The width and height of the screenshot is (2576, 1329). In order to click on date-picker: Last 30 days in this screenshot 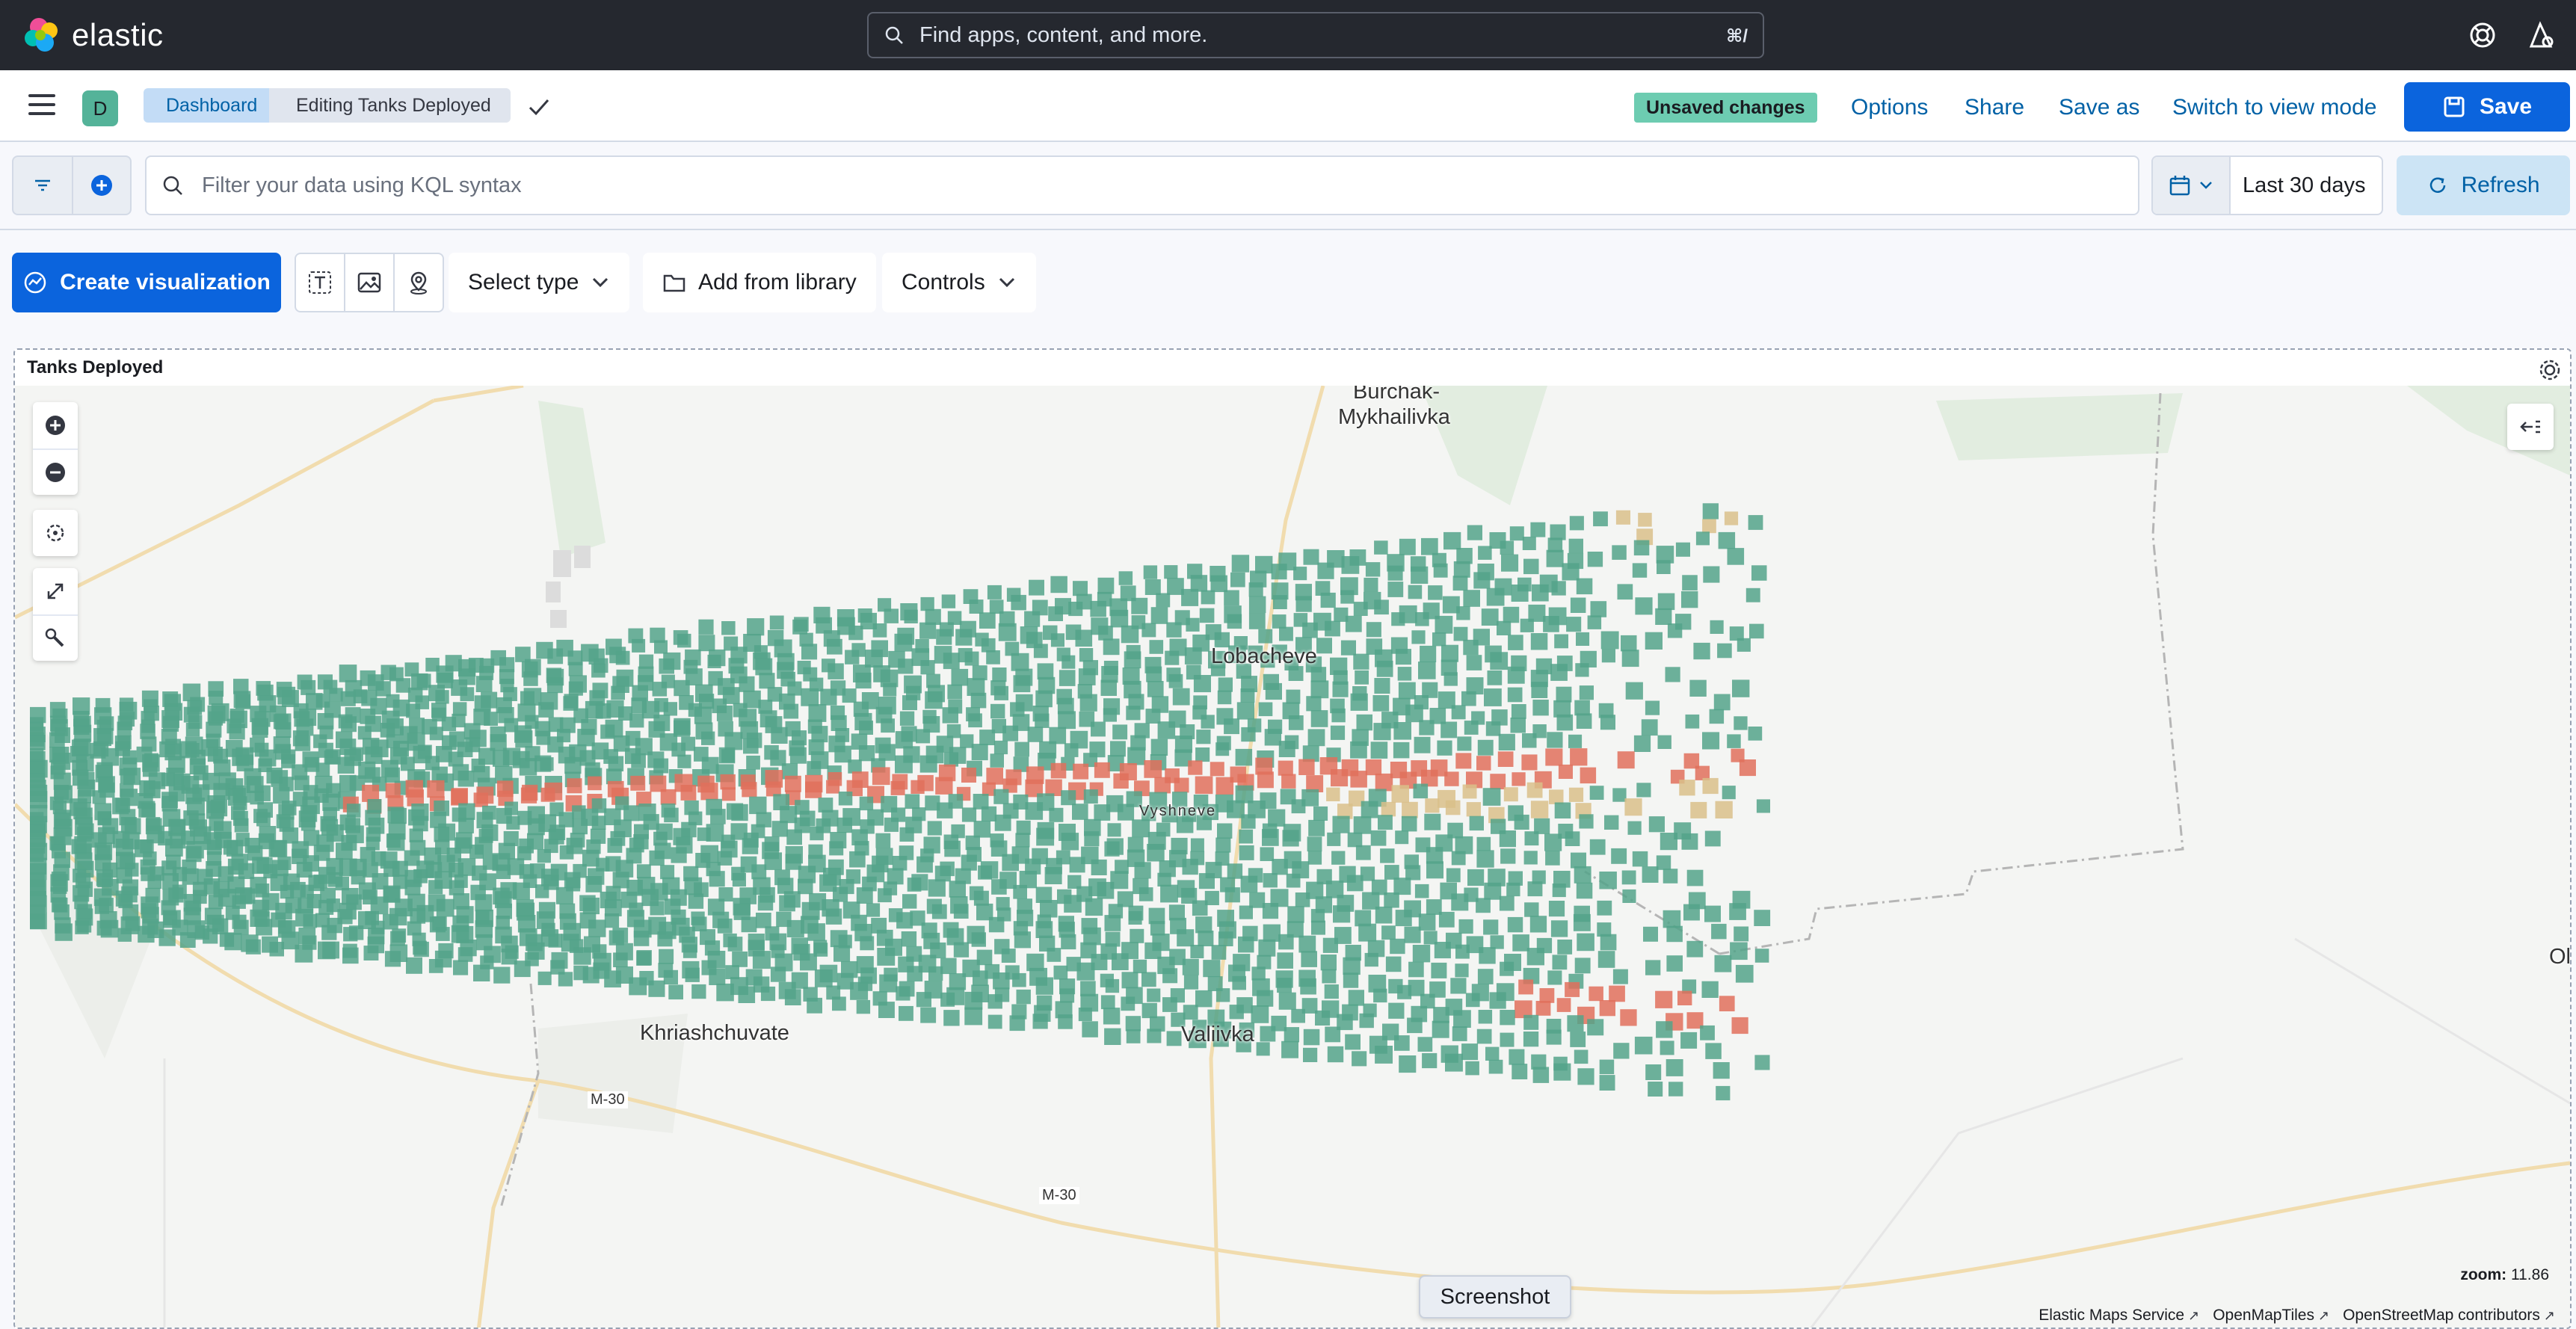, I will do `click(2267, 185)`.